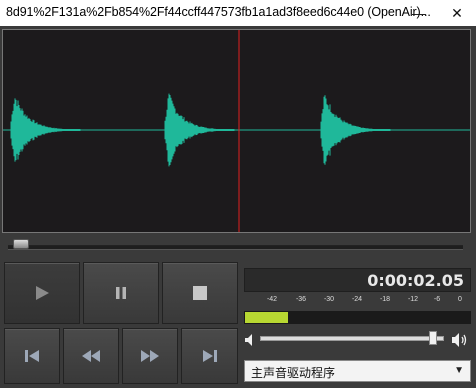 This screenshot has width=476, height=388. I want to click on skip-to-end-button, so click(209, 356).